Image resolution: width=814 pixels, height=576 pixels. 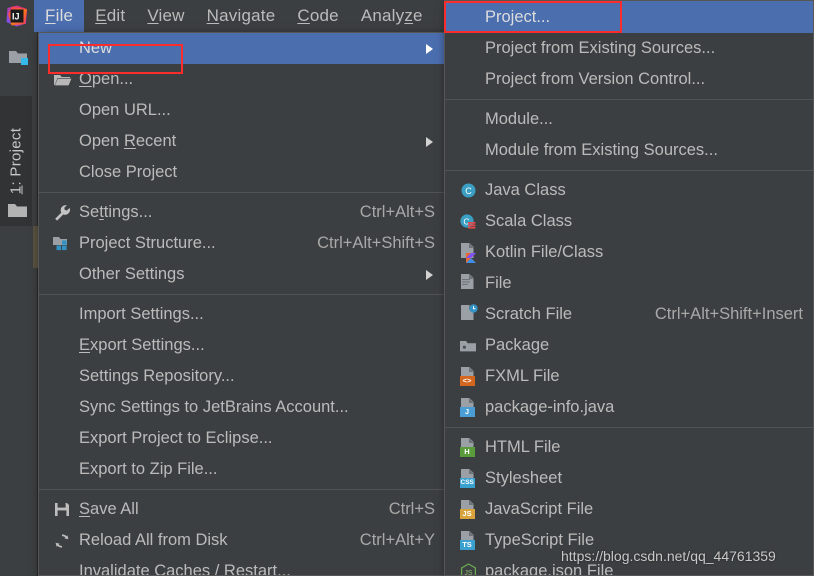 I want to click on file-icon, so click(x=468, y=284).